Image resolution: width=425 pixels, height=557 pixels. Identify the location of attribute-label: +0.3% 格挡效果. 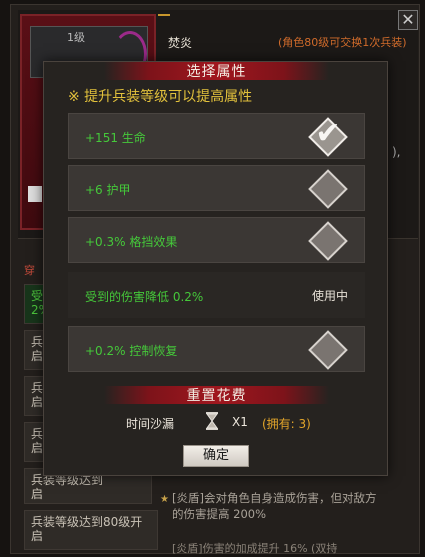
(131, 242).